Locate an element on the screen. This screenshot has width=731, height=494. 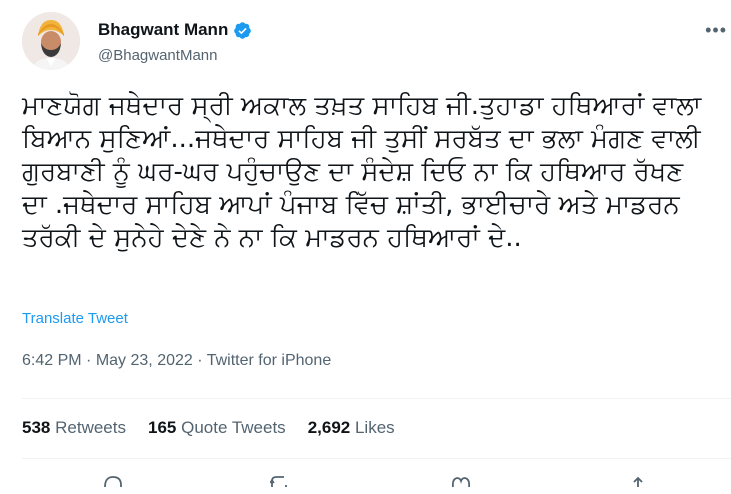
quote-tweets-stat: 165 Quote Tweets is located at coordinates (217, 428).